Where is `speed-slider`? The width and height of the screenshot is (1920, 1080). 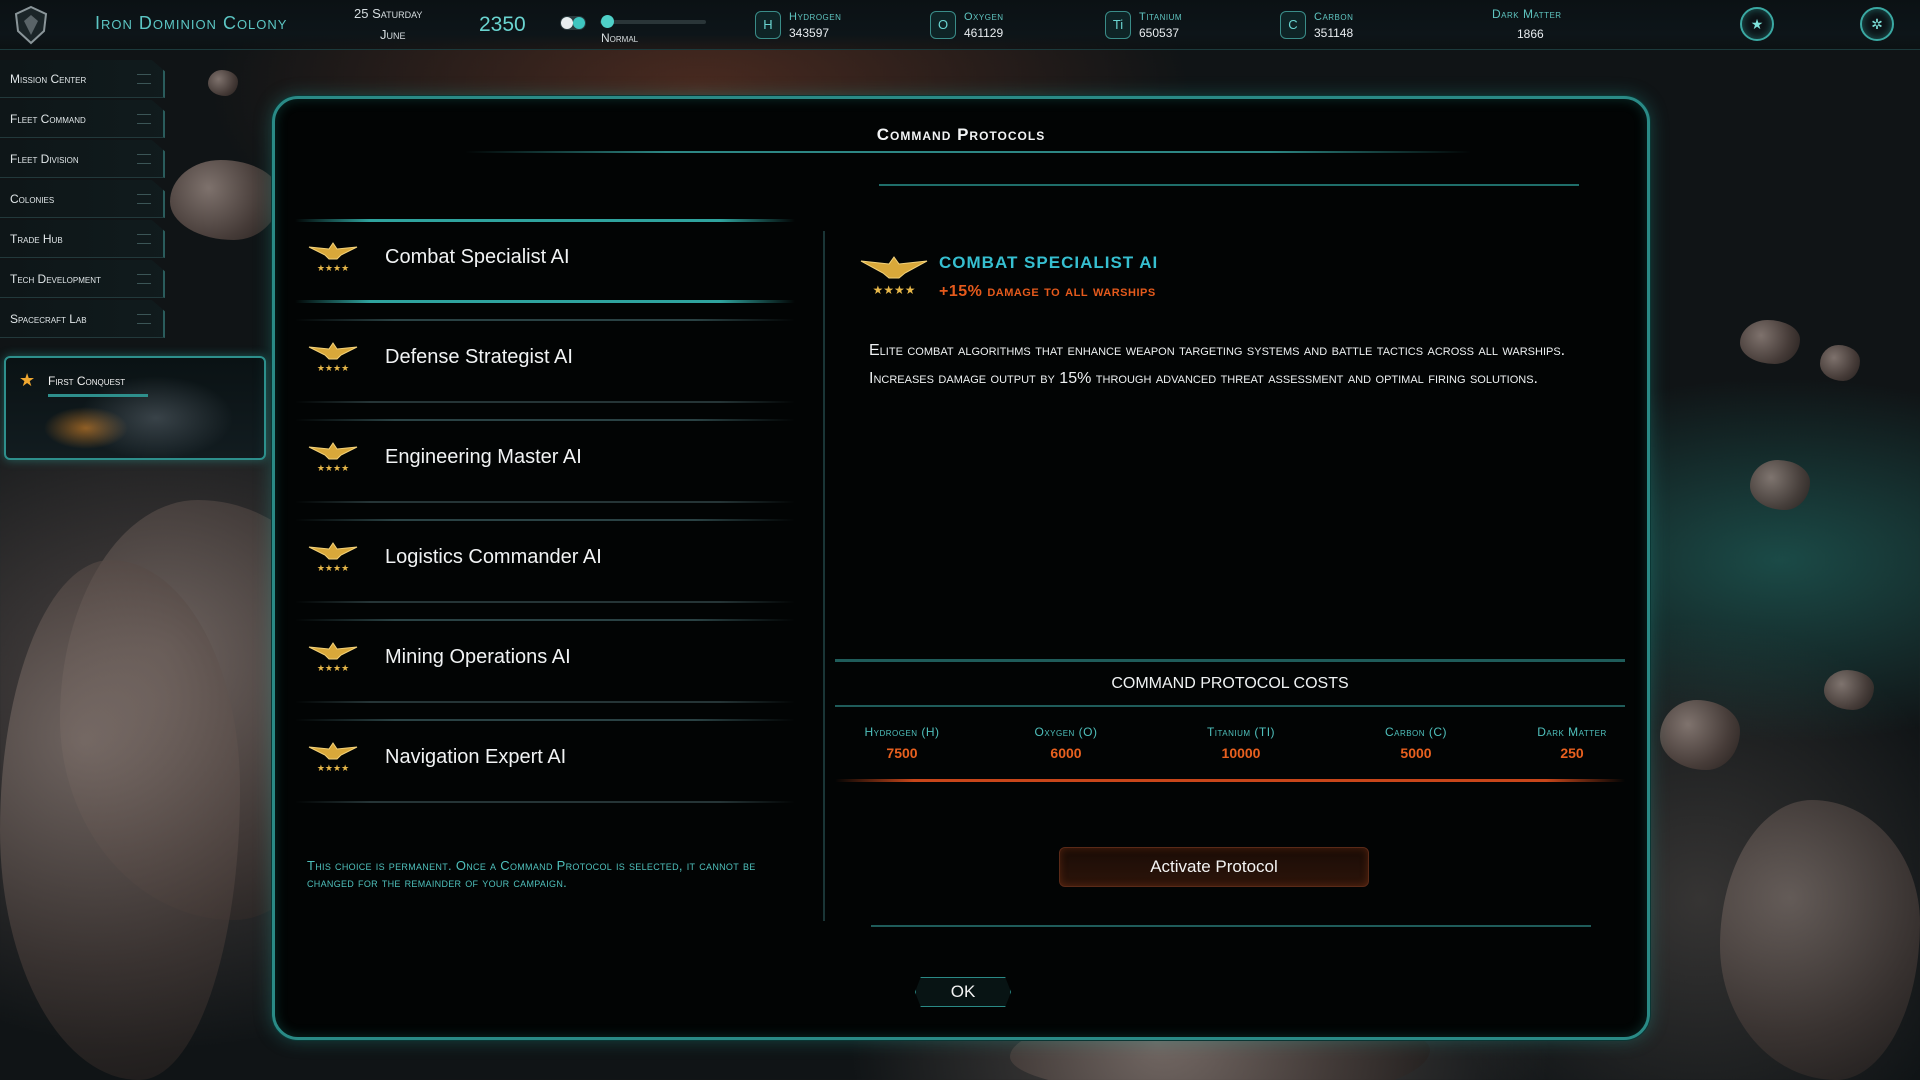
speed-slider is located at coordinates (653, 22).